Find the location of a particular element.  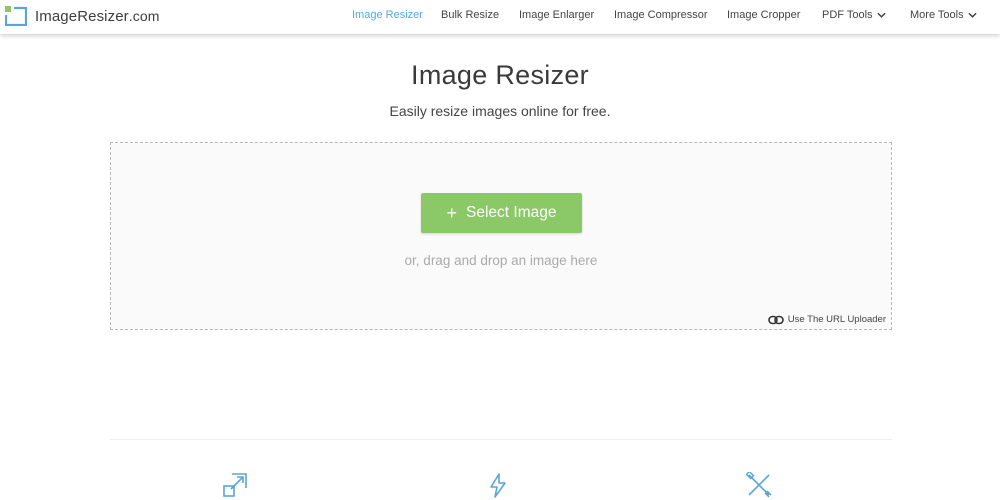

section-divider is located at coordinates (501, 439).